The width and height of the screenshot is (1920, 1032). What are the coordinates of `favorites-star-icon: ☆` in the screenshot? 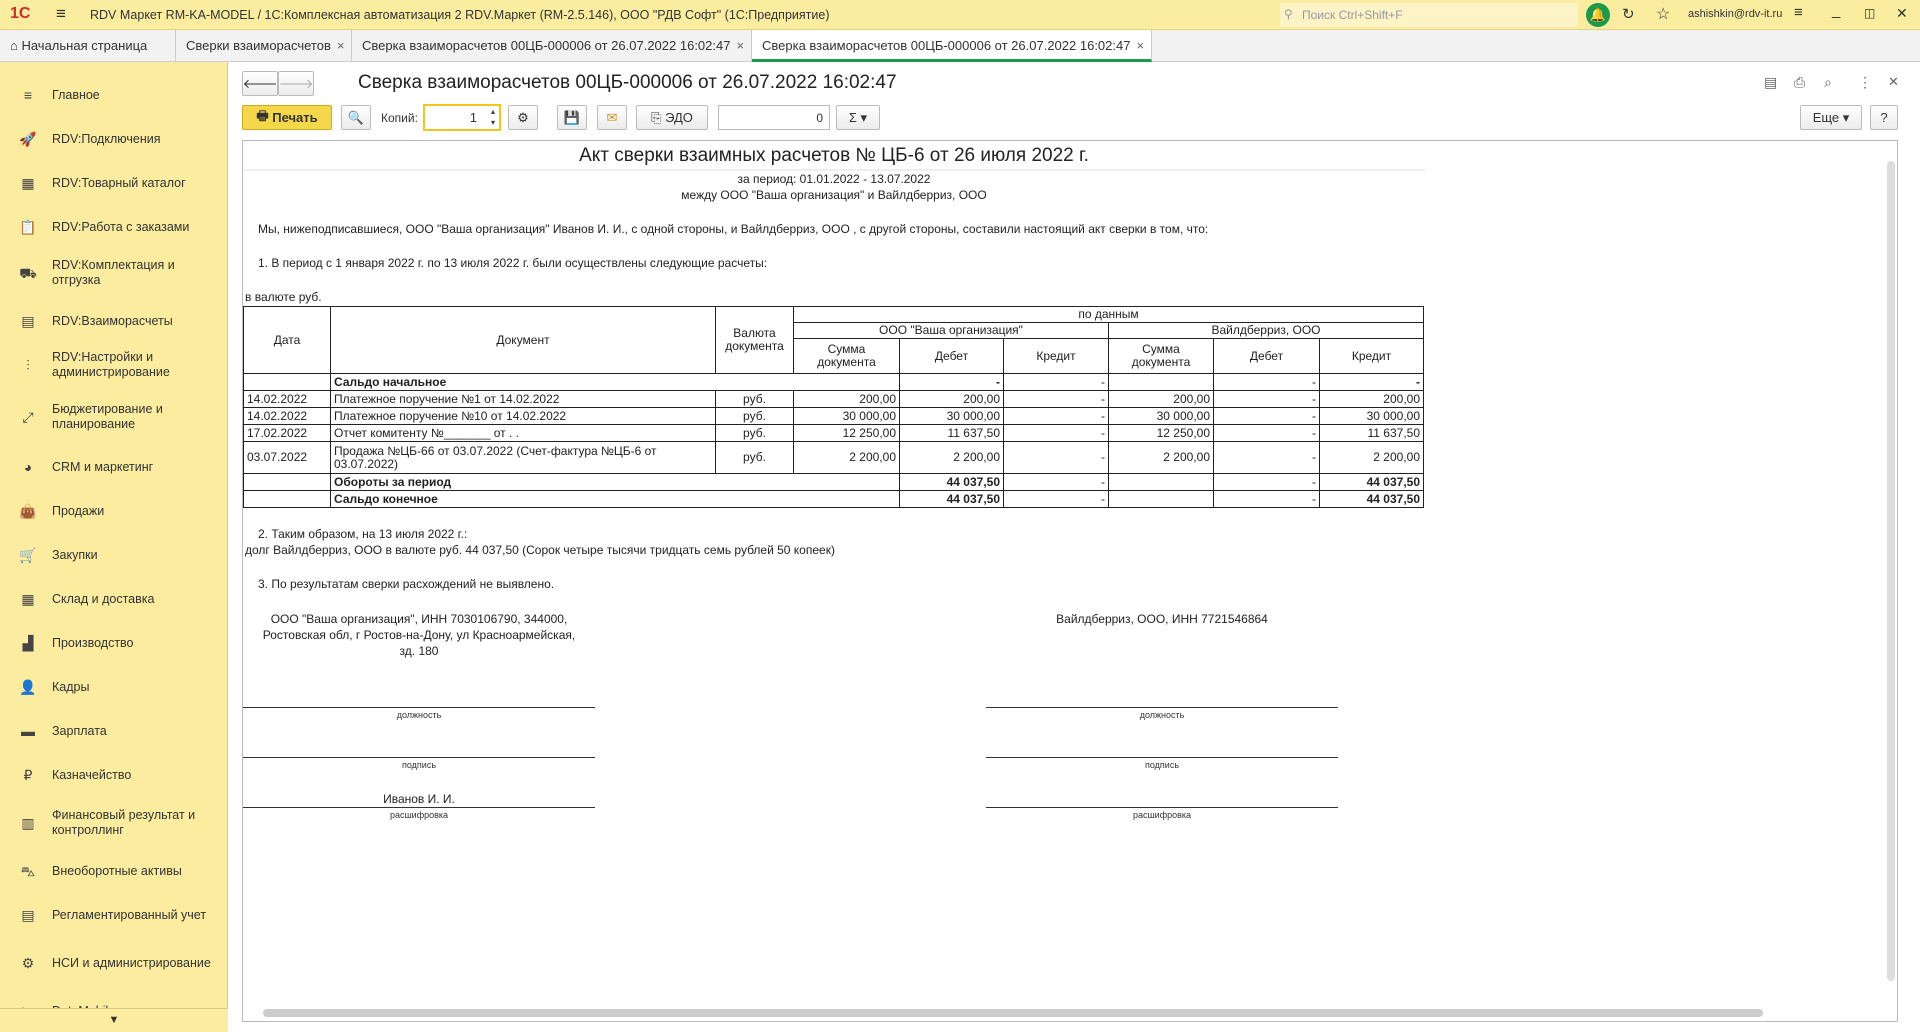 It's located at (1663, 14).